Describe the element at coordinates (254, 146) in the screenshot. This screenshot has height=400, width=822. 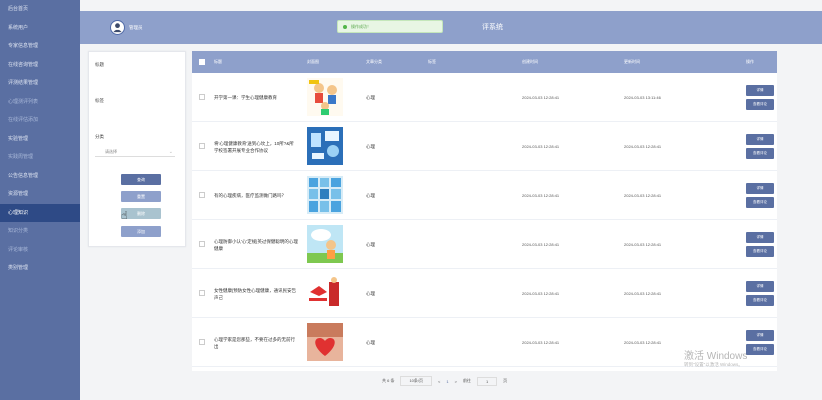
I see `row-title: 将'心理健康教育'送到心坎上，10所?&所学校签署开展专业合作协议` at that location.